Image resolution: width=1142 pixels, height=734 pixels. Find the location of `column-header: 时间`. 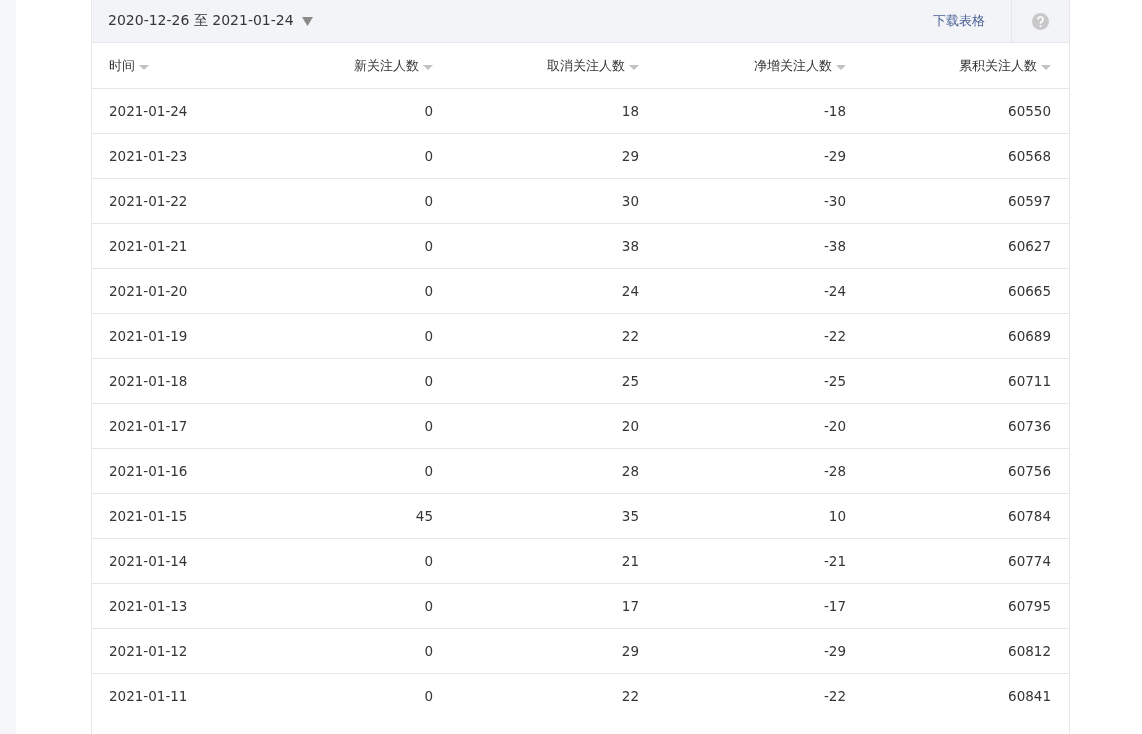

column-header: 时间 is located at coordinates (129, 65).